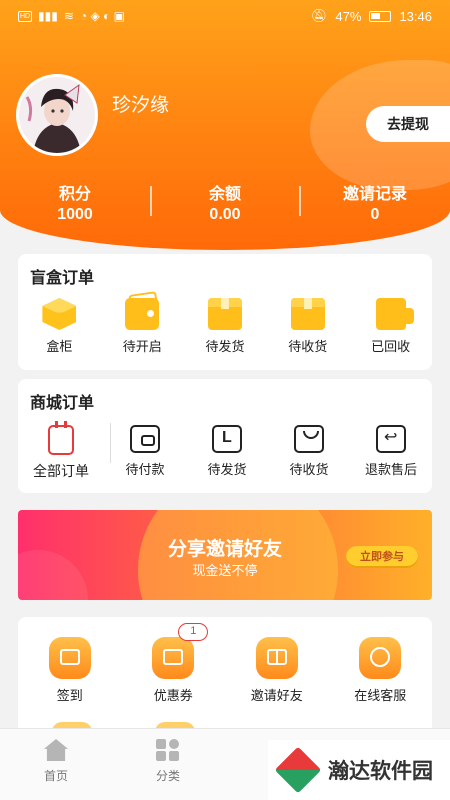 The height and width of the screenshot is (800, 450). I want to click on order-item-label: 待付款, so click(145, 469).